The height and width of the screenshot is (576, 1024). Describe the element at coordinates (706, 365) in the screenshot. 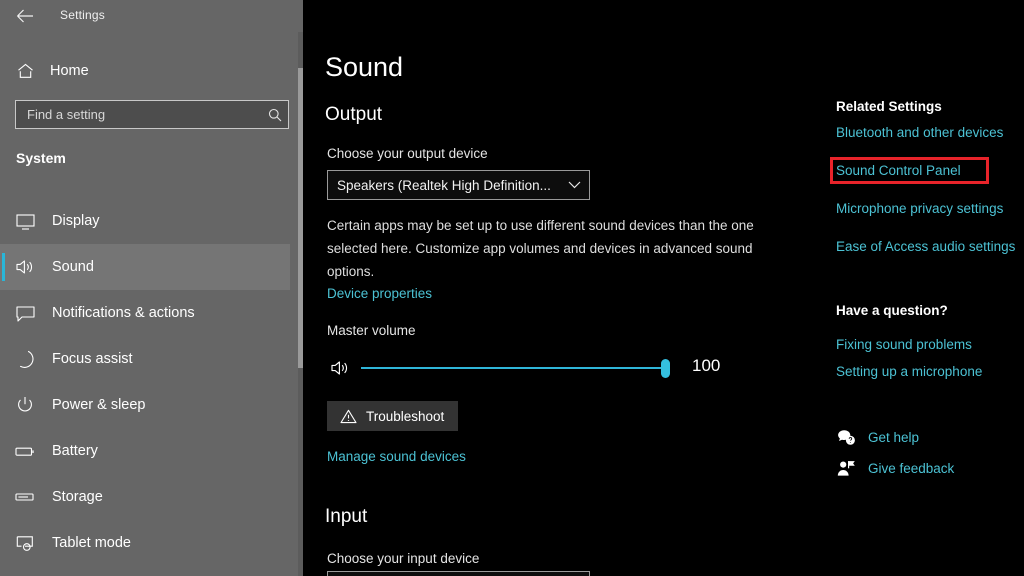

I see `master-volume-value: 100` at that location.